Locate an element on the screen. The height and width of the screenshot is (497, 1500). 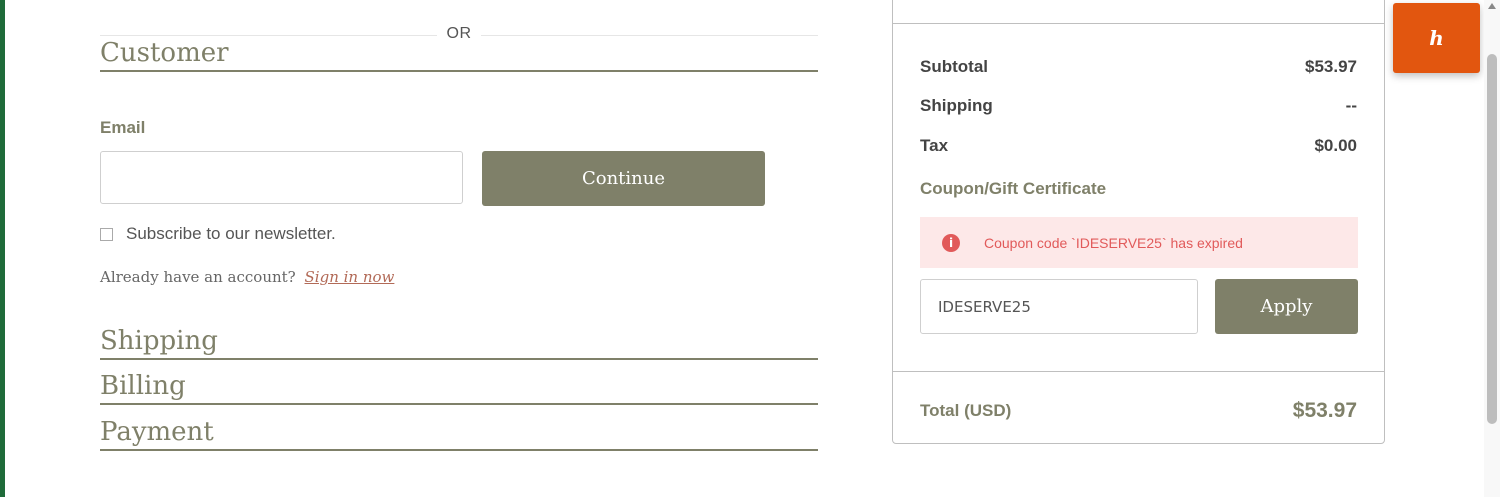
honey-extension-icon: h is located at coordinates (1436, 38).